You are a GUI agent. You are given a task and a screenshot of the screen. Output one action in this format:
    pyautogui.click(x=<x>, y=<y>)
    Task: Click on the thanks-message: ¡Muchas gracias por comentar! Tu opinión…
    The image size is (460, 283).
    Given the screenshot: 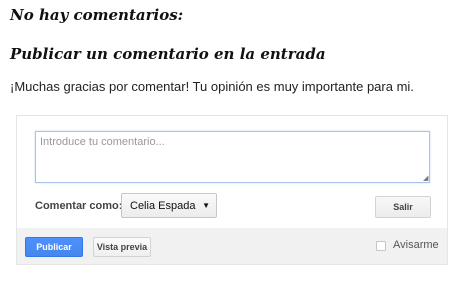 What is the action you would take?
    pyautogui.click(x=212, y=86)
    